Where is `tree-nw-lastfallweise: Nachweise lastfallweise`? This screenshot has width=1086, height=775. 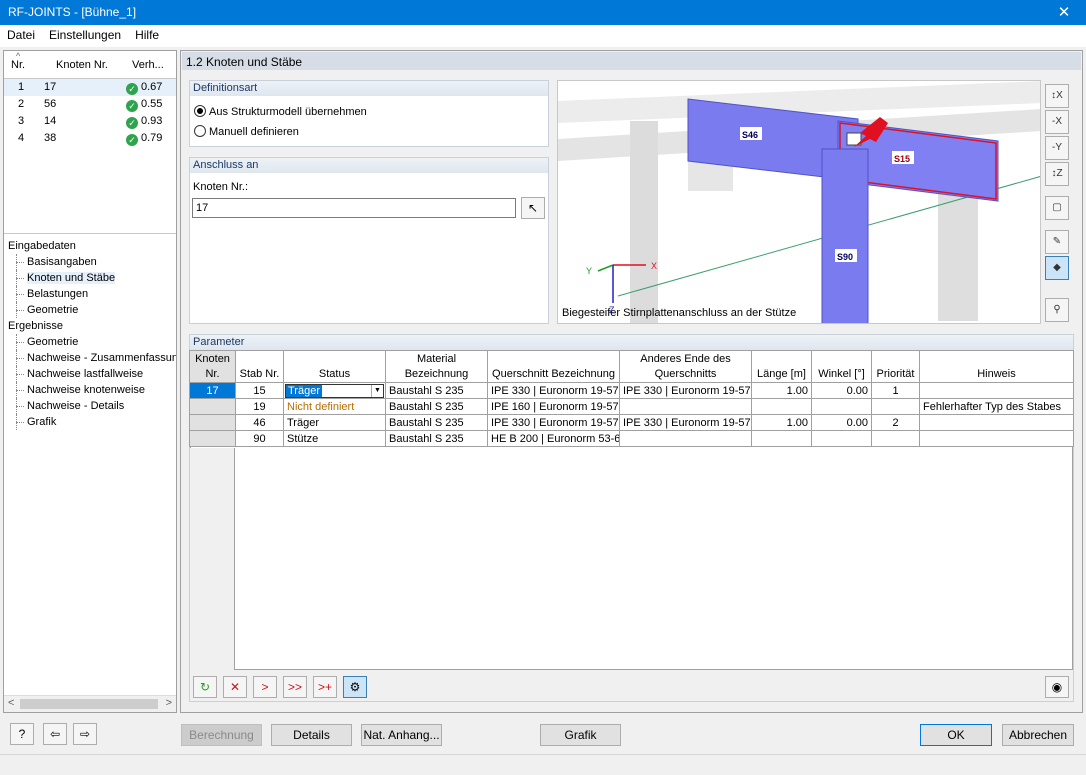
tree-nw-lastfallweise: Nachweise lastfallweise is located at coordinates (90, 374).